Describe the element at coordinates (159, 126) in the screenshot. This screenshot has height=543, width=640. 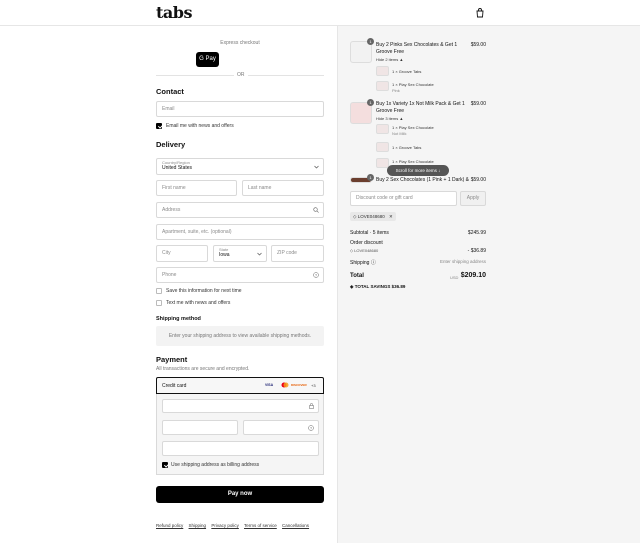
I see `news-checkbox` at that location.